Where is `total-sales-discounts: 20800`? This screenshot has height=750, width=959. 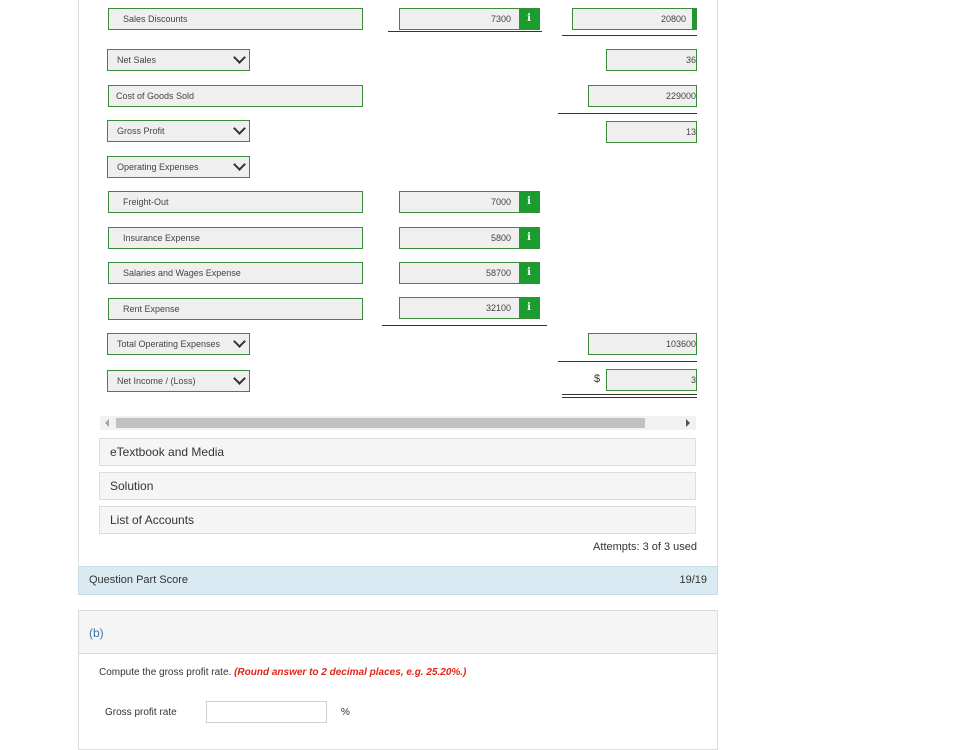 total-sales-discounts: 20800 is located at coordinates (634, 19).